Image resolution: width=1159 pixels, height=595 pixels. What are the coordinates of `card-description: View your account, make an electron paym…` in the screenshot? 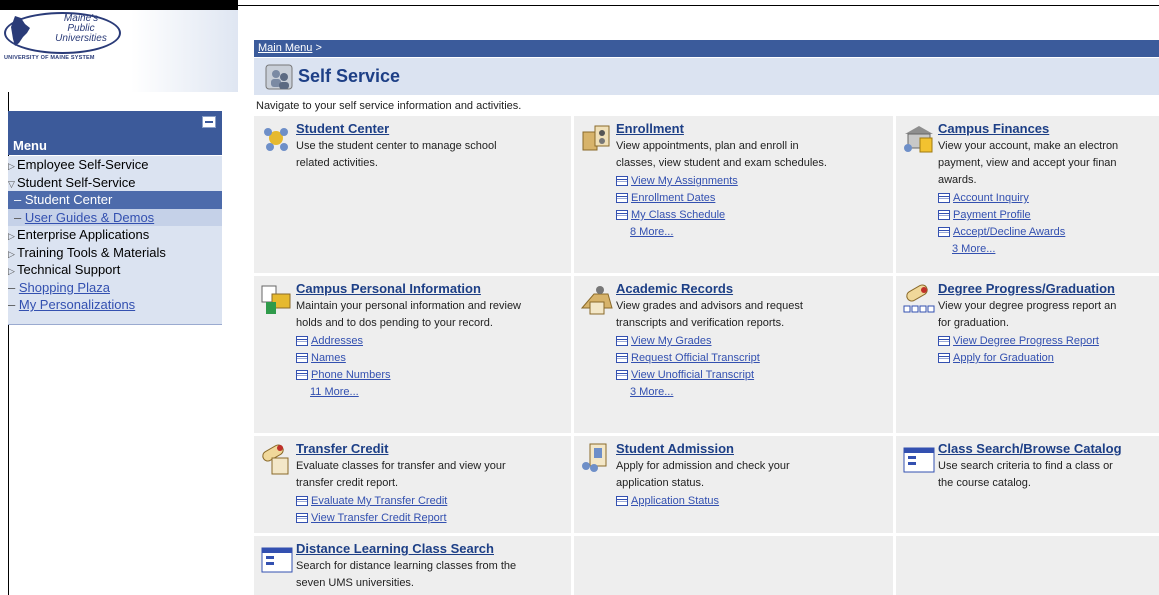 It's located at (1028, 163).